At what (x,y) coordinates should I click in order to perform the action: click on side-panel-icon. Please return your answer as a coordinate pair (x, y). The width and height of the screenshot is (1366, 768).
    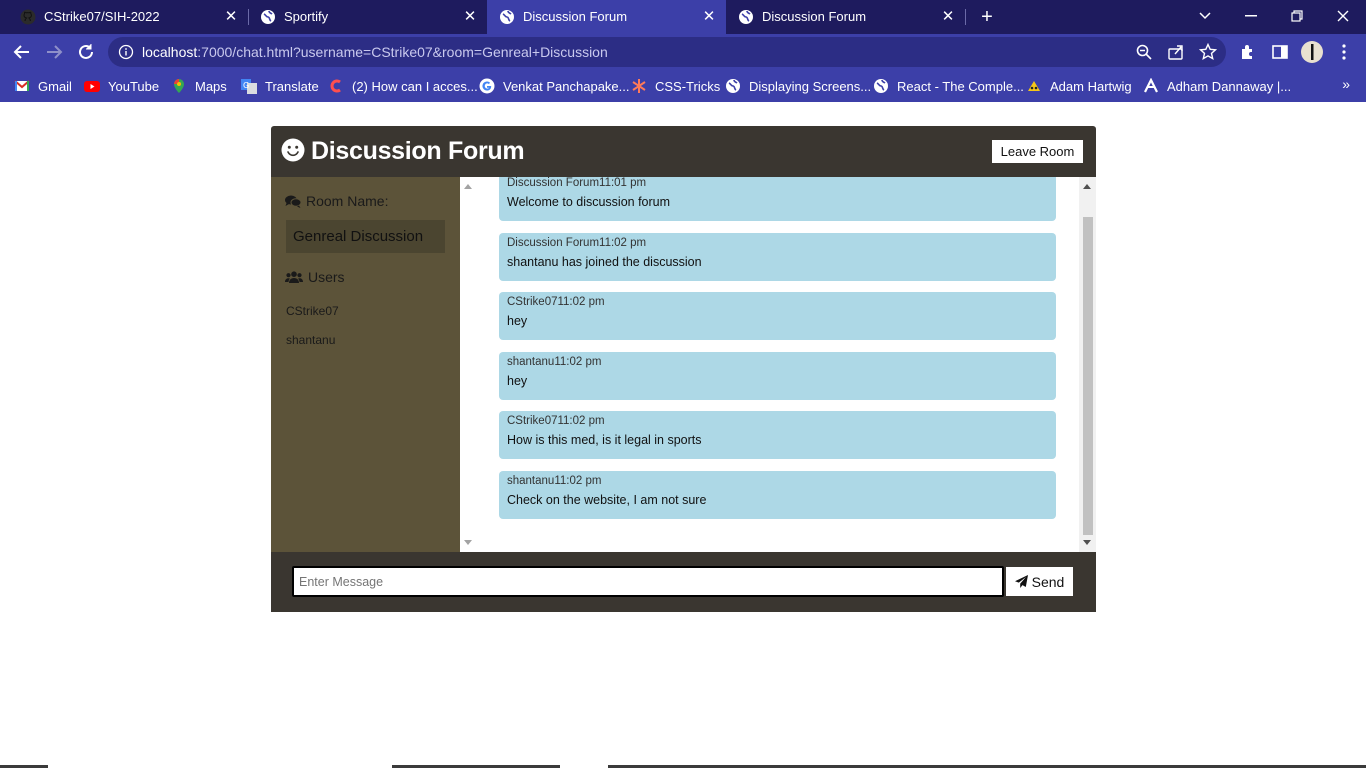
    Looking at the image, I should click on (1280, 52).